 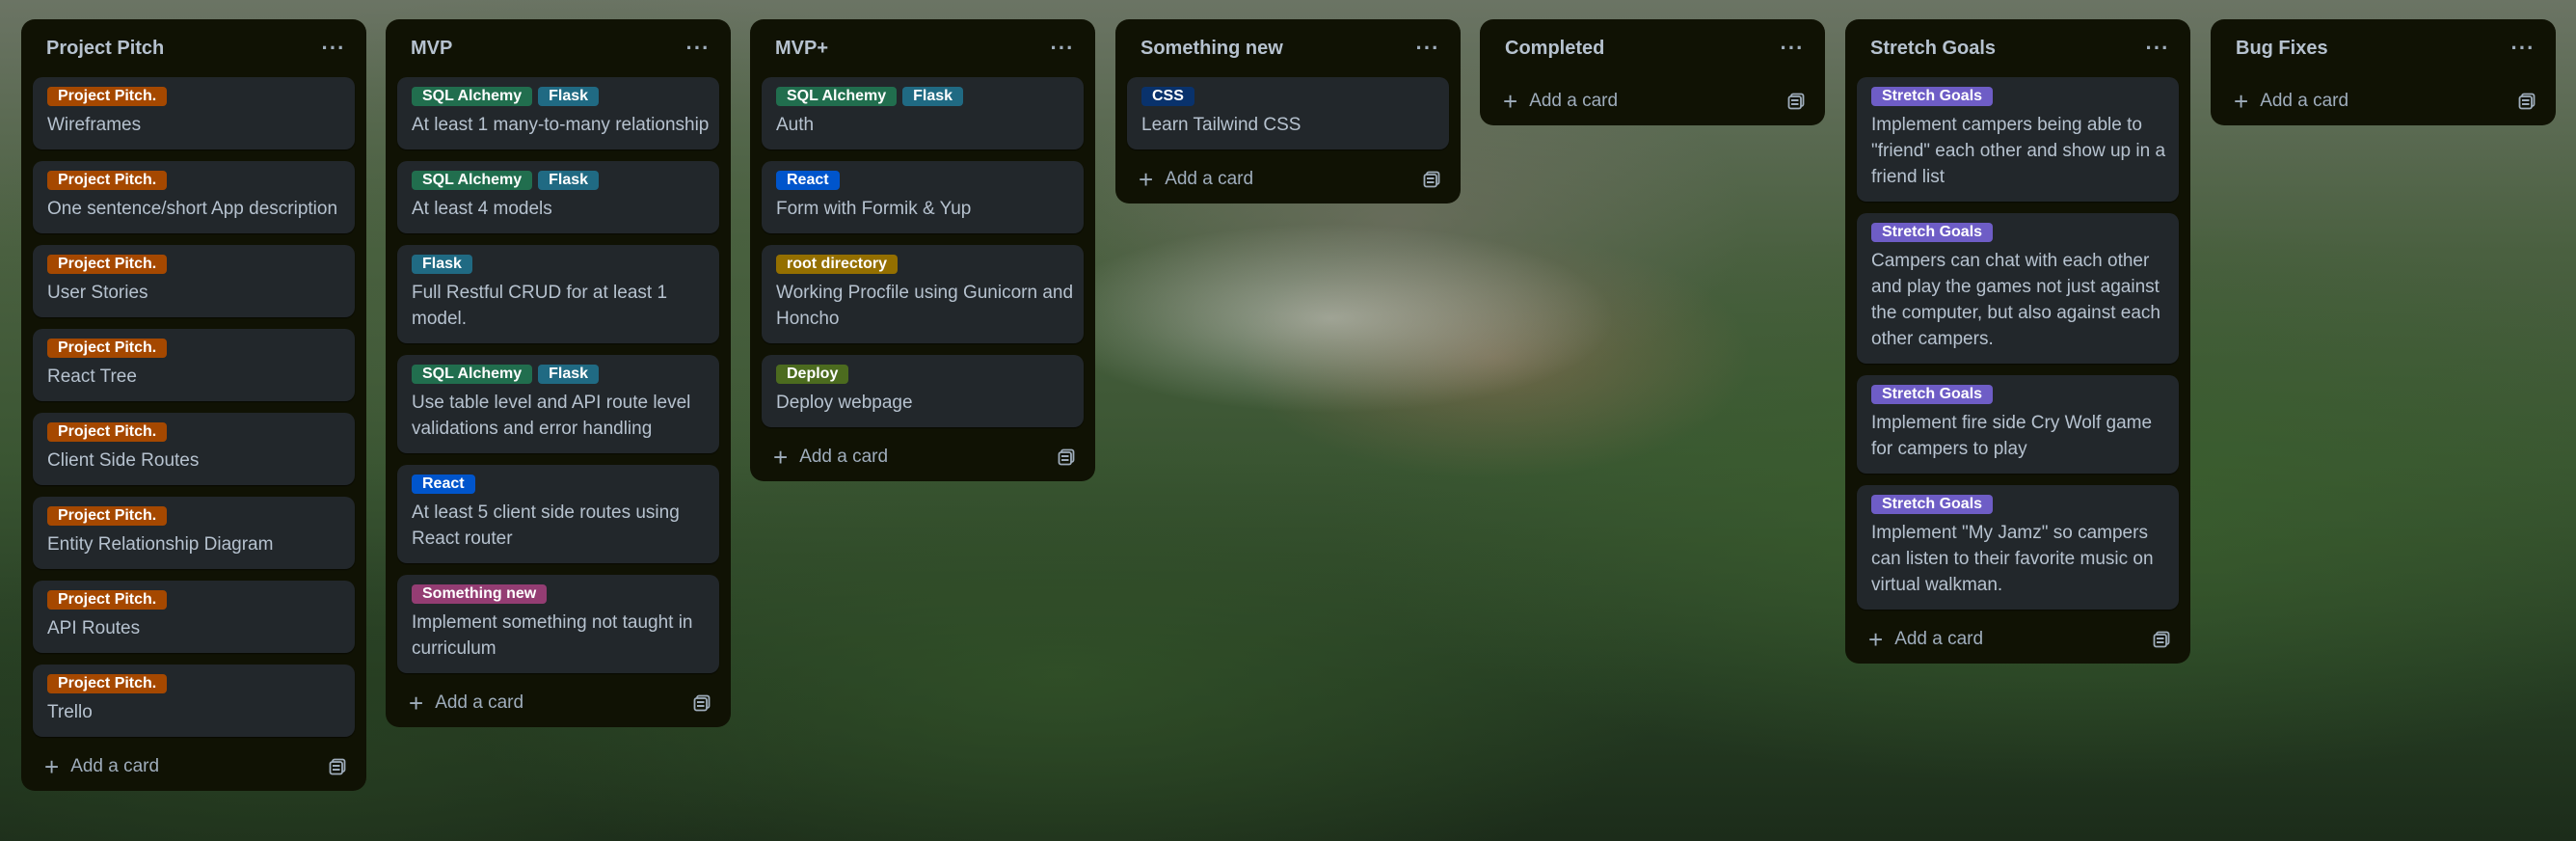 I want to click on card-labels: Deploy, so click(x=925, y=374).